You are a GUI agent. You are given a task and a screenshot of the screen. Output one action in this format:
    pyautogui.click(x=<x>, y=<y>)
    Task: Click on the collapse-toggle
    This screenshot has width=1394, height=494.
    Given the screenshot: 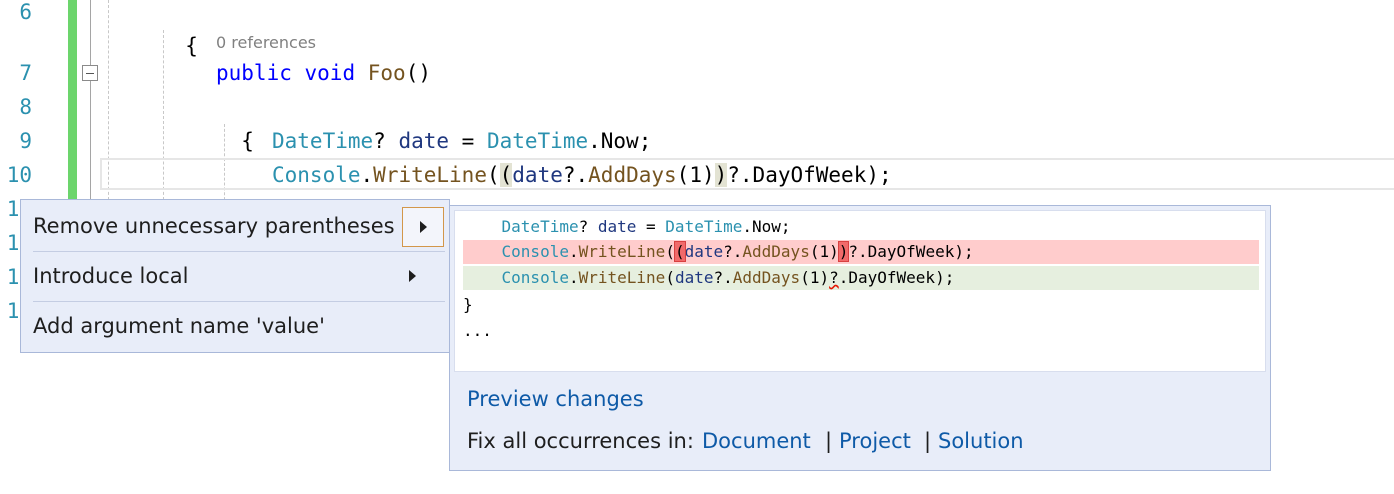 What is the action you would take?
    pyautogui.click(x=90, y=73)
    